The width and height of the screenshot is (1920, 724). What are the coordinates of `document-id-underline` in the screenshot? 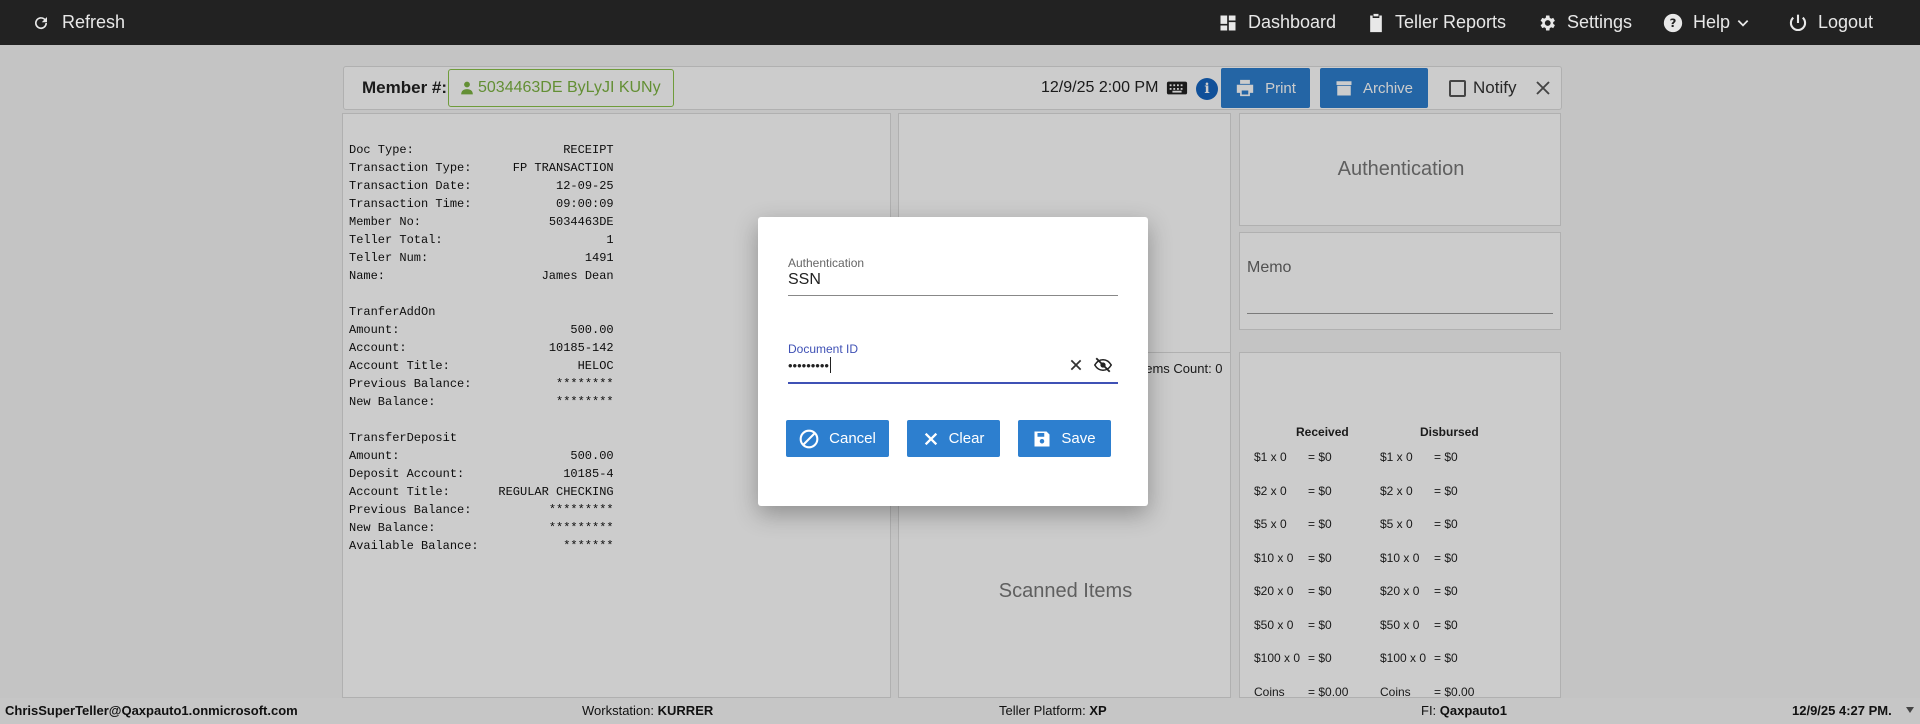 It's located at (953, 383).